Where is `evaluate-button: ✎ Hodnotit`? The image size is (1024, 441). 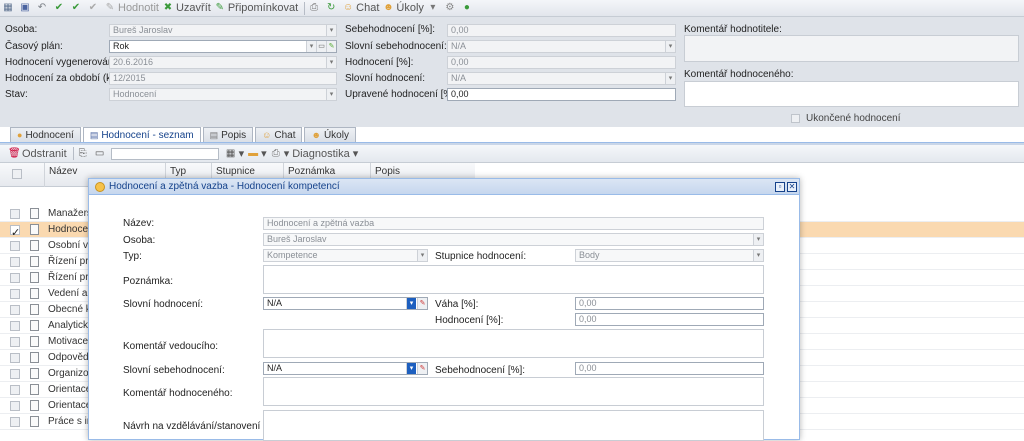 evaluate-button: ✎ Hodnotit is located at coordinates (132, 8).